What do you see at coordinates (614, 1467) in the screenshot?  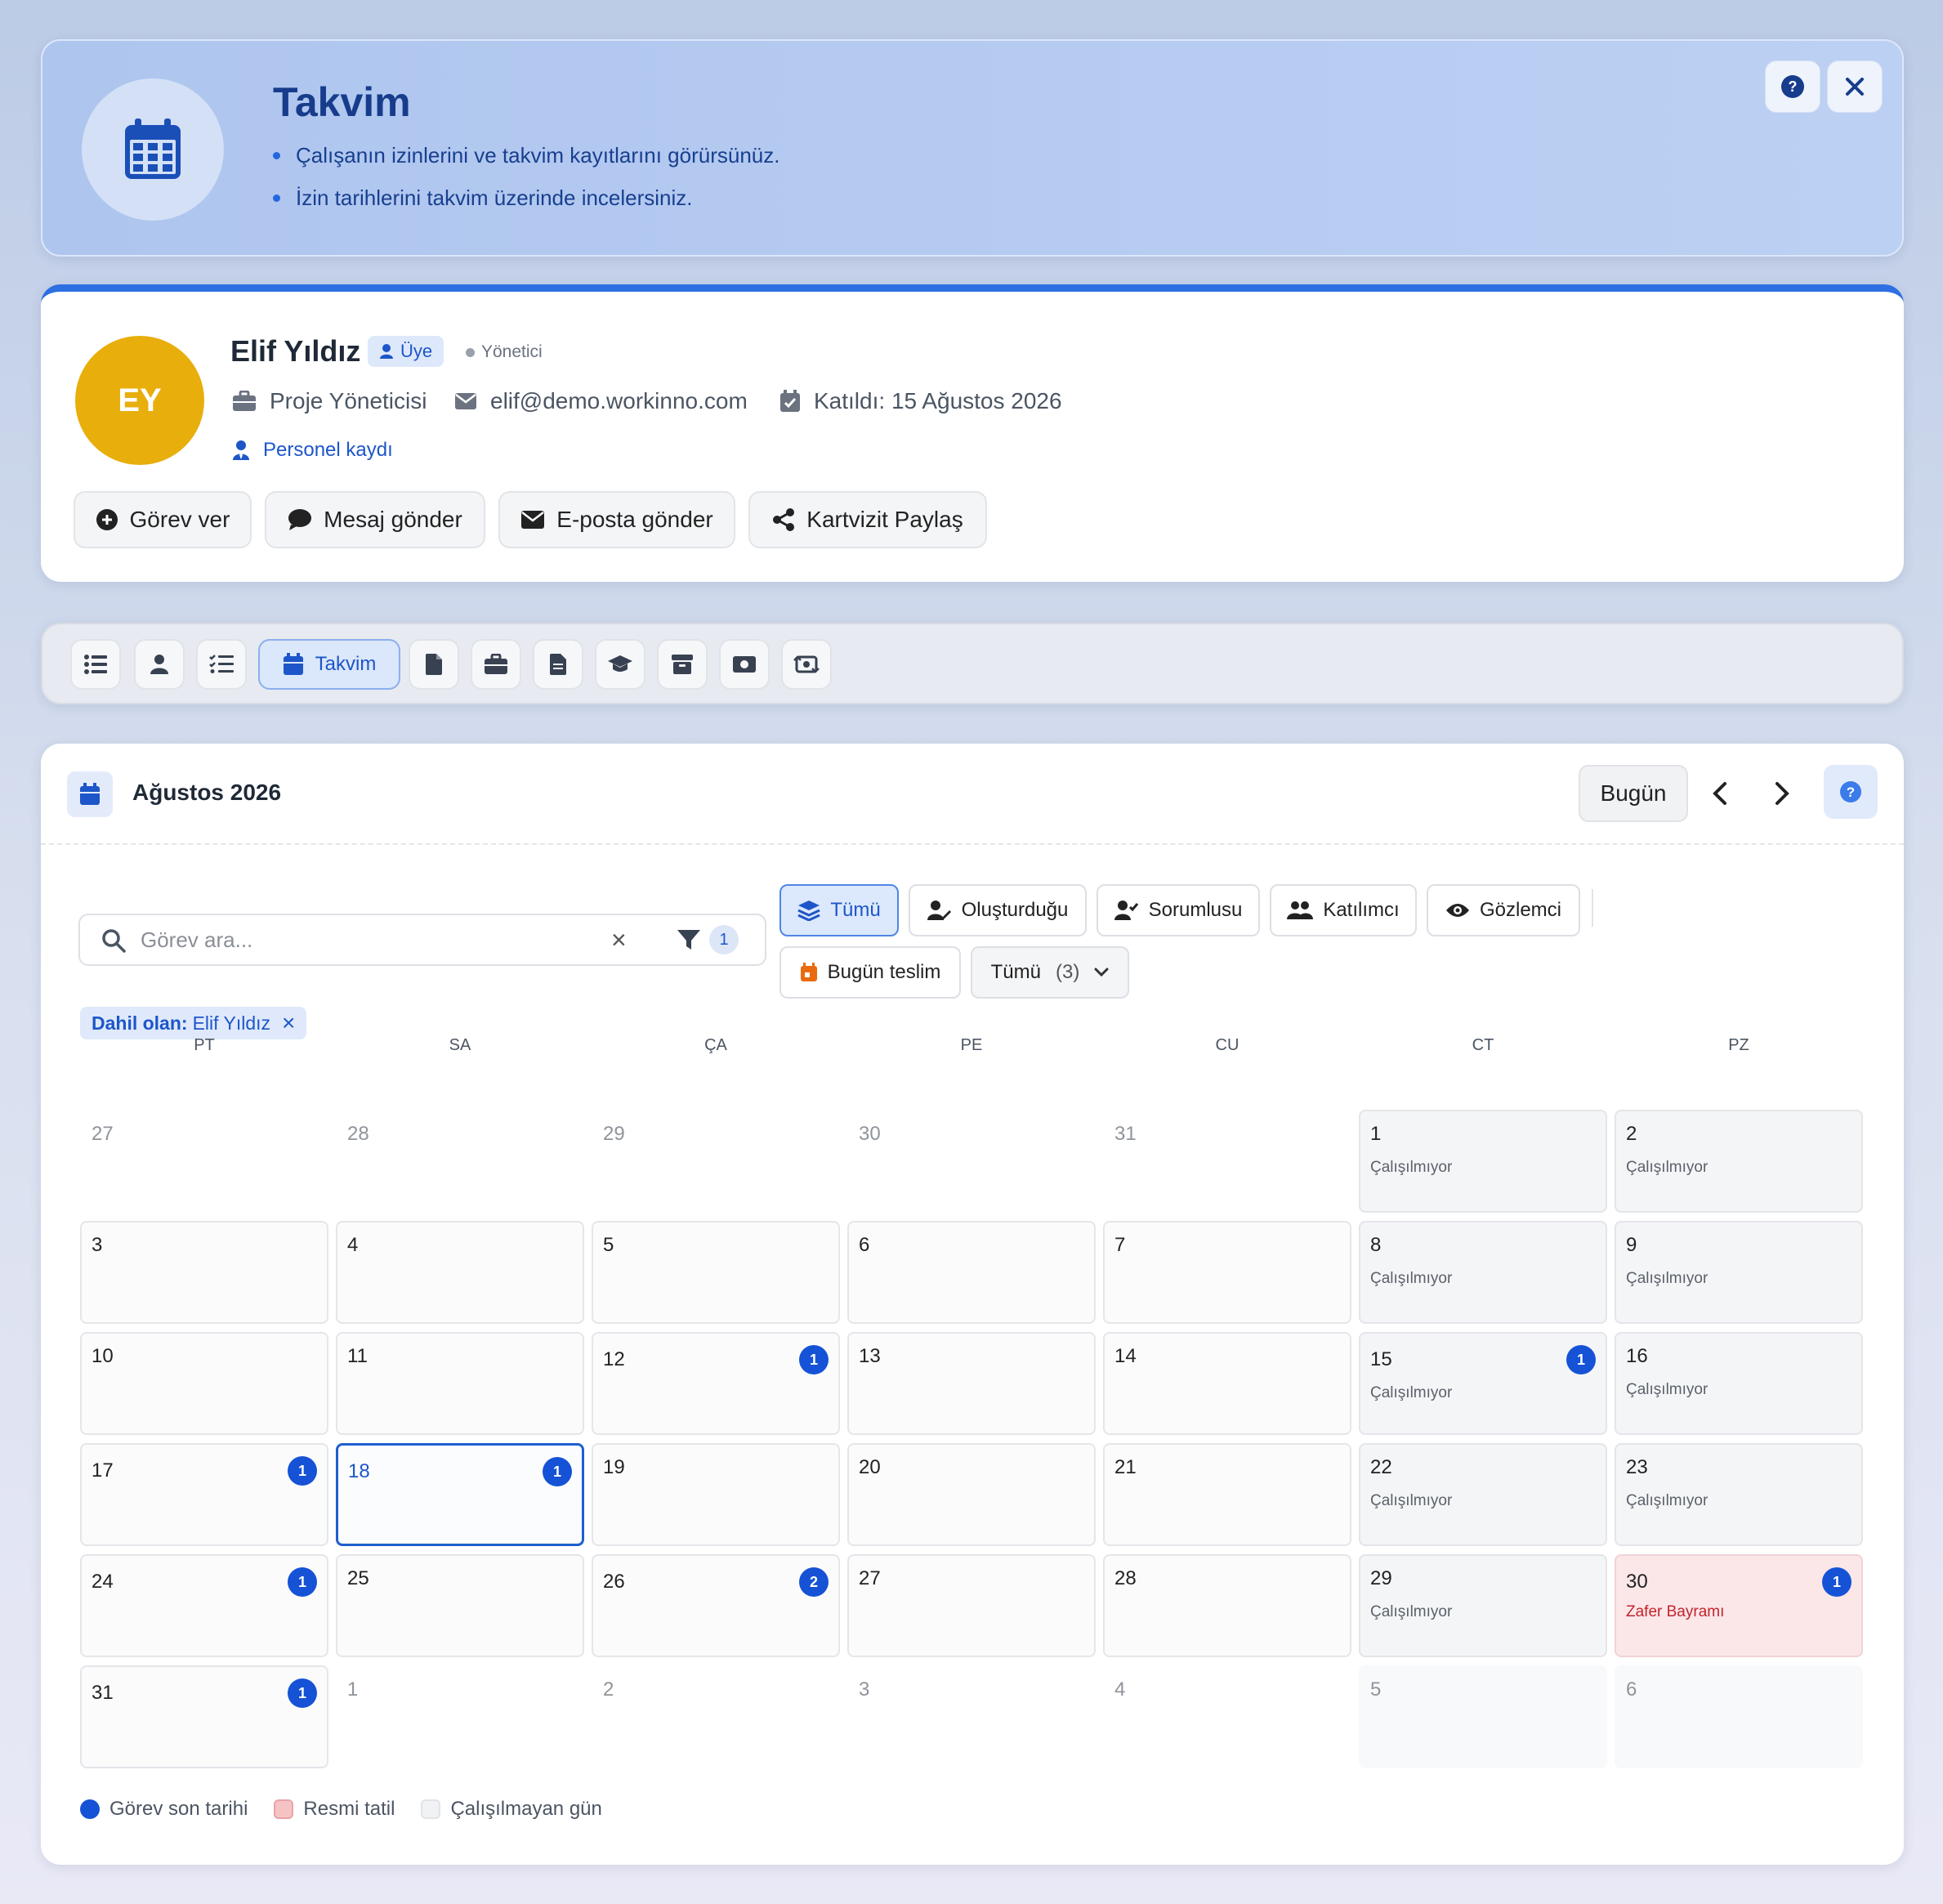 I see `day-number: 19` at bounding box center [614, 1467].